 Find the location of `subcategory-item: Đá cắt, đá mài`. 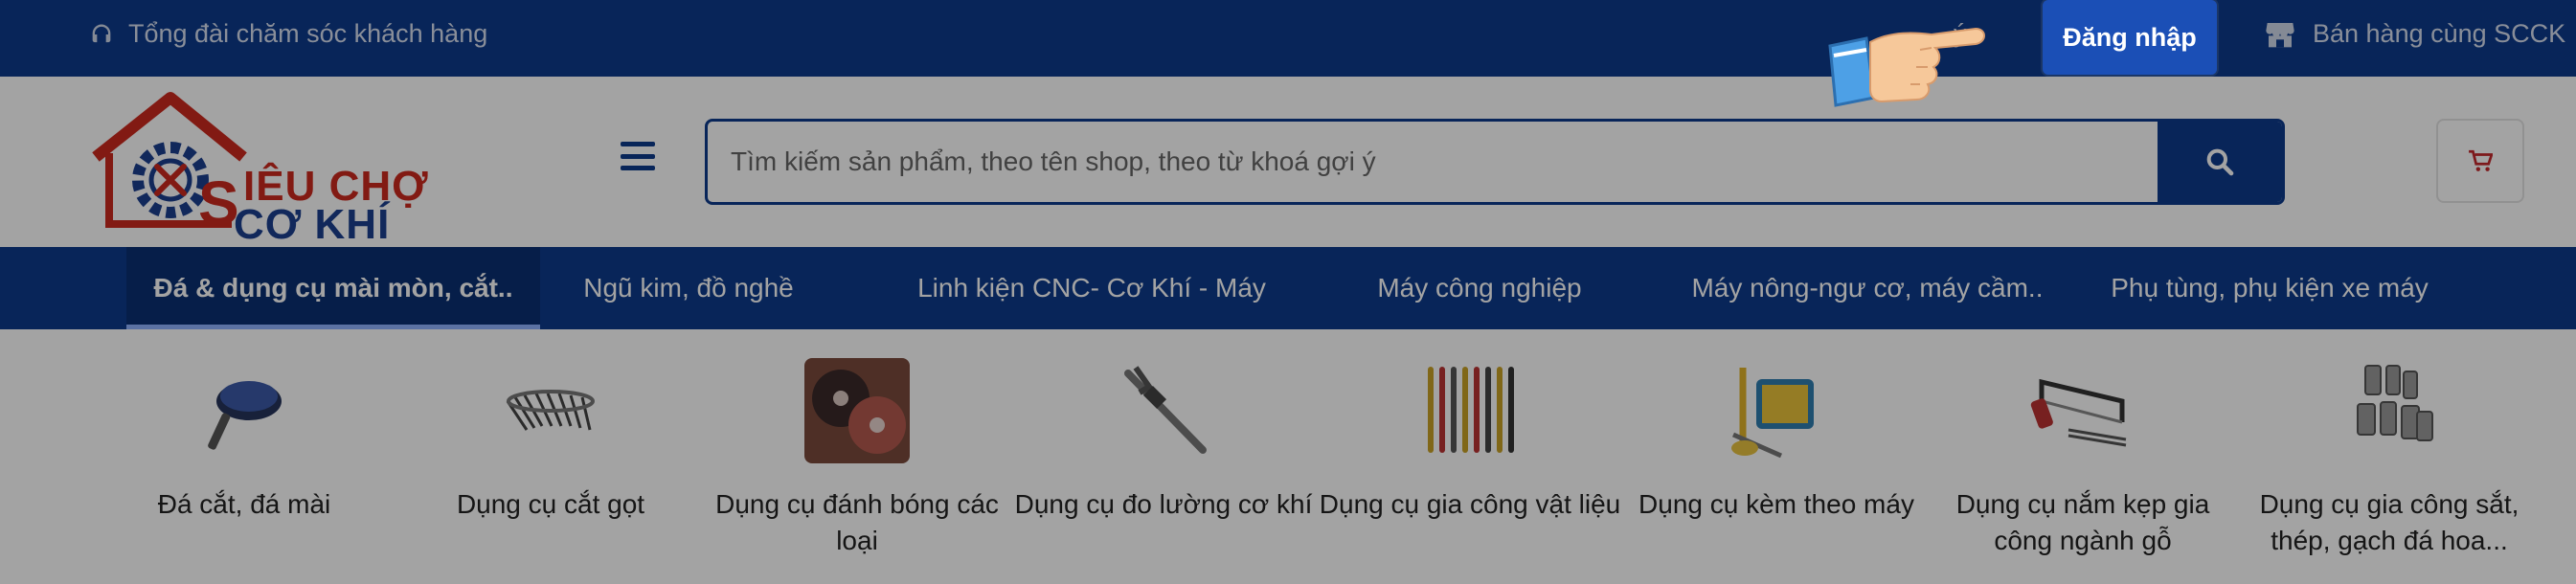

subcategory-item: Đá cắt, đá mài is located at coordinates (244, 456).